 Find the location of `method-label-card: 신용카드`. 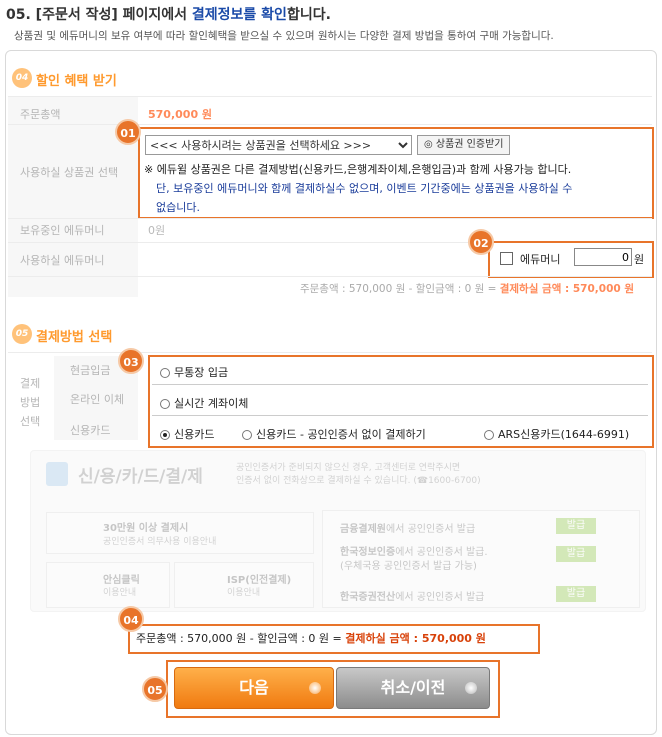

method-label-card: 신용카드 is located at coordinates (90, 430).